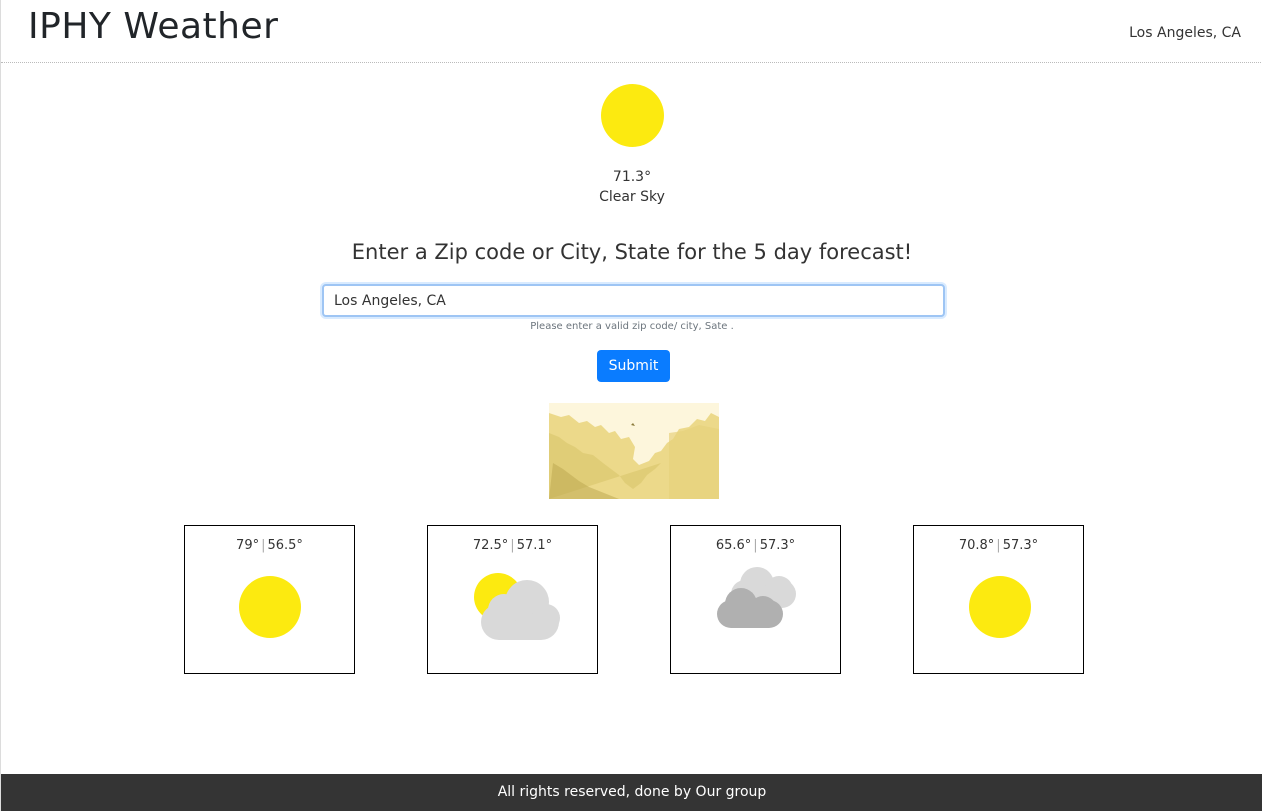  I want to click on navbar: IPHY Weather Los Angeles, CA, so click(631, 31).